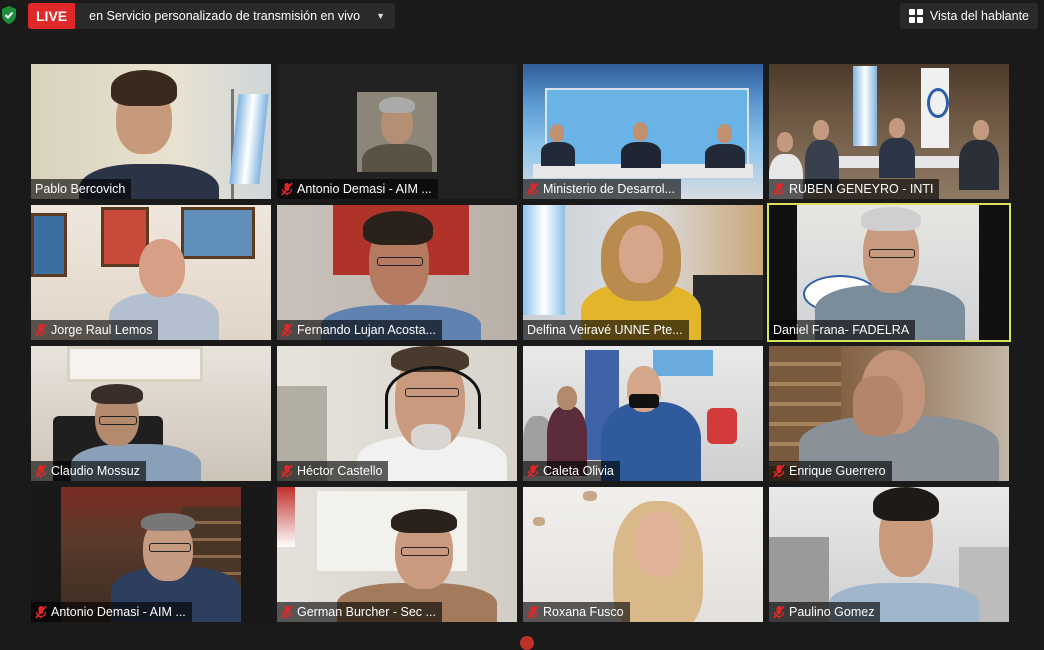  I want to click on participant-nameplate: Enrique Guerrero, so click(830, 471).